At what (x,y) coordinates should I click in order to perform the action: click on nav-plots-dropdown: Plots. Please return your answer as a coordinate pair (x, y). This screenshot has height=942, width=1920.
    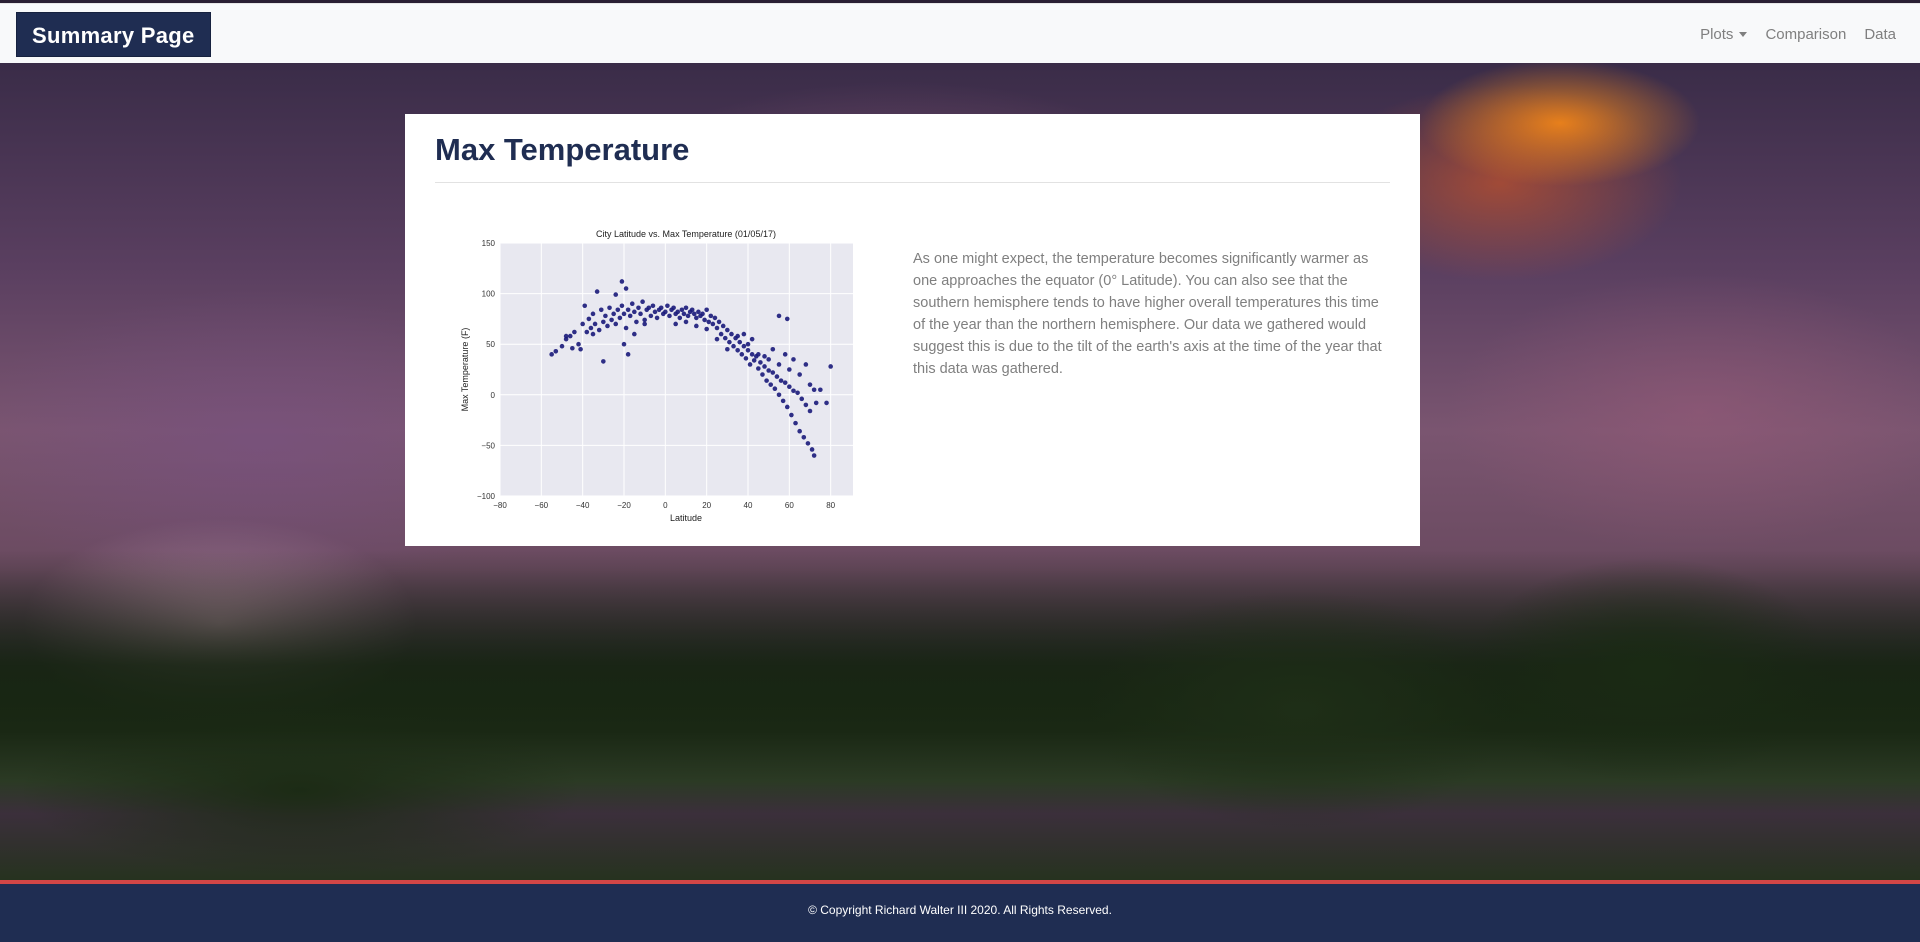
    Looking at the image, I should click on (1724, 34).